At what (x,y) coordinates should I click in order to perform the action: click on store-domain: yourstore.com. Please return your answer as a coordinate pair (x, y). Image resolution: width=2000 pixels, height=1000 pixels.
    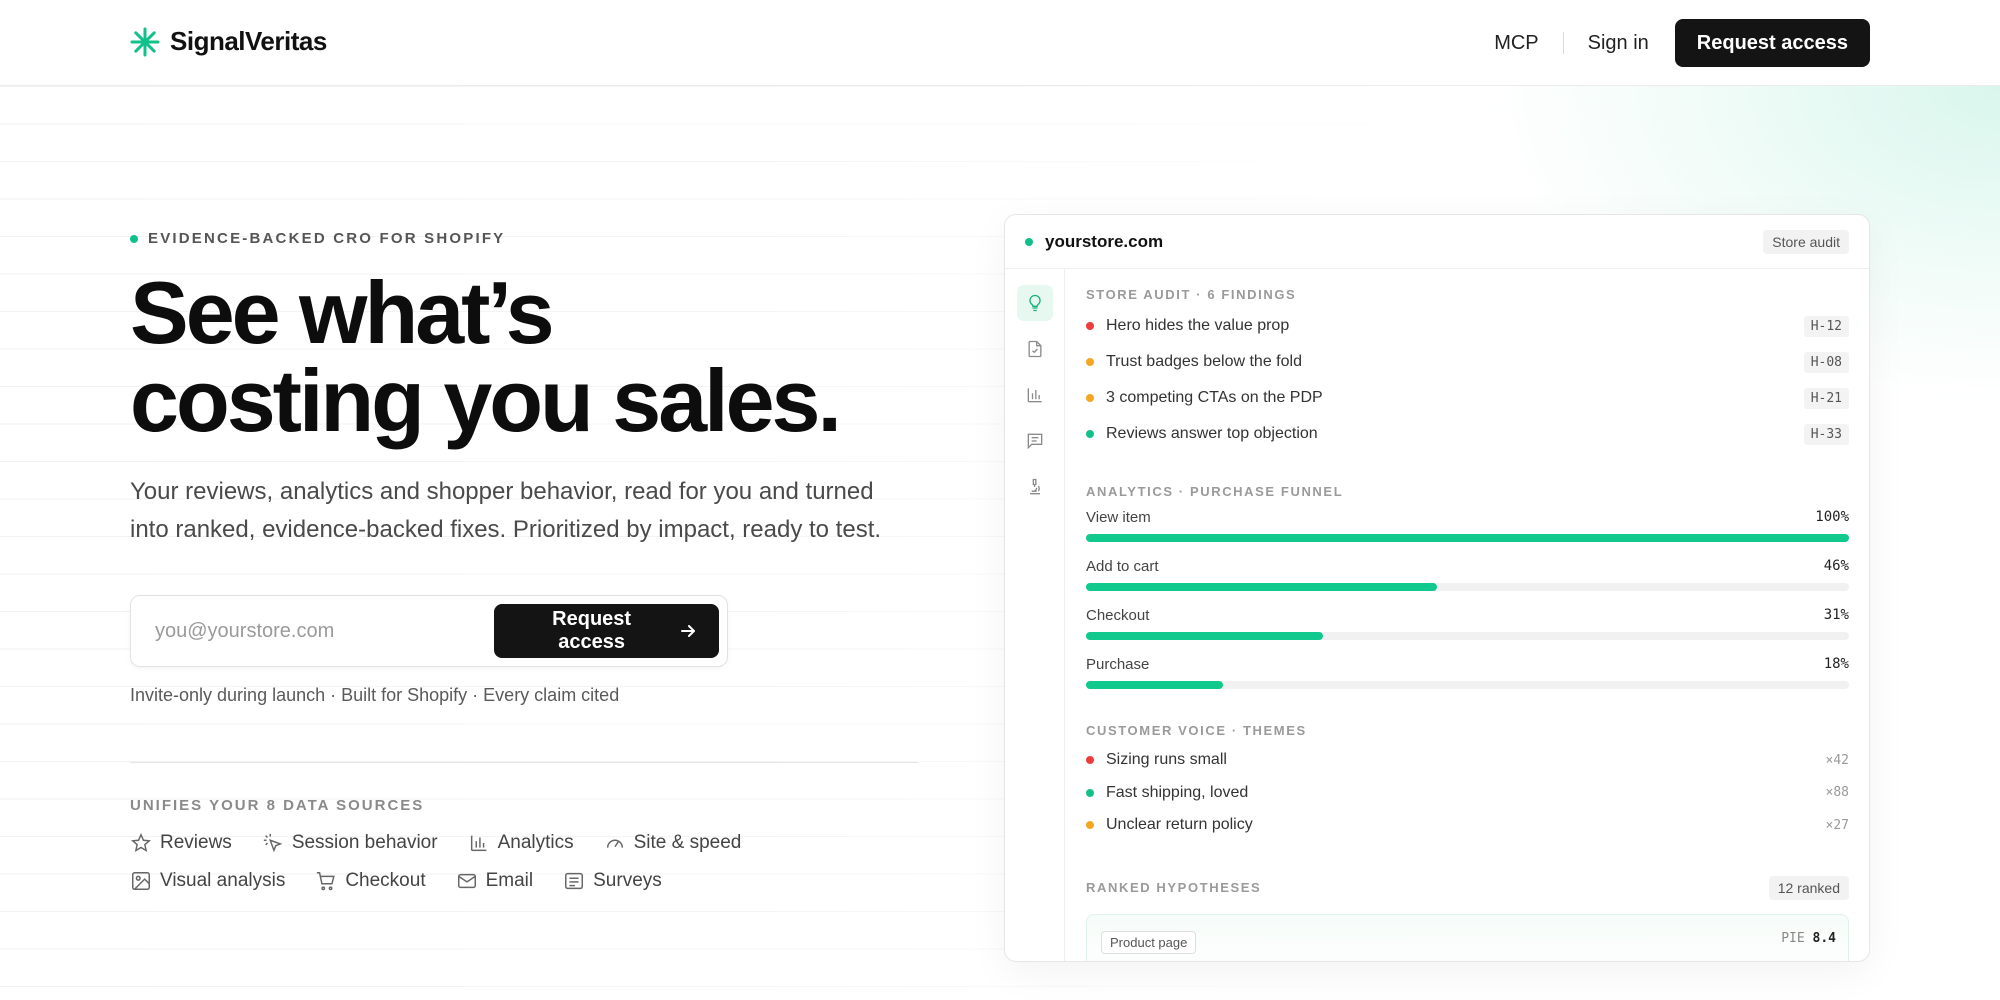
    Looking at the image, I should click on (1094, 242).